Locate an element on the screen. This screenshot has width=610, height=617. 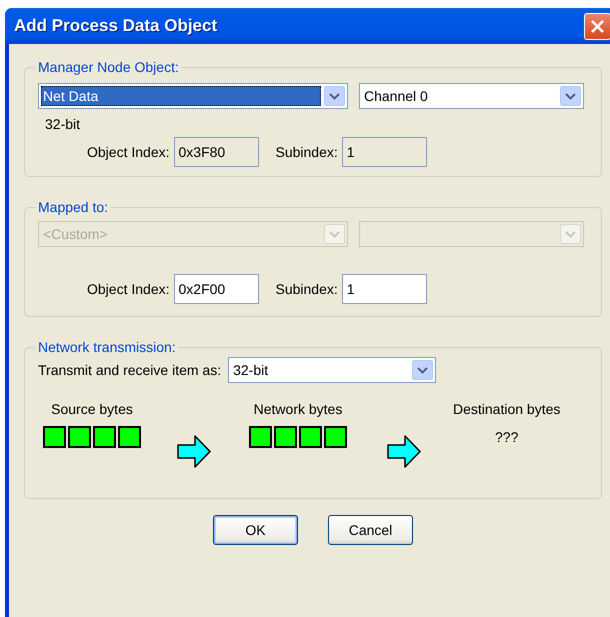
column-label: Network bytes is located at coordinates (298, 409).